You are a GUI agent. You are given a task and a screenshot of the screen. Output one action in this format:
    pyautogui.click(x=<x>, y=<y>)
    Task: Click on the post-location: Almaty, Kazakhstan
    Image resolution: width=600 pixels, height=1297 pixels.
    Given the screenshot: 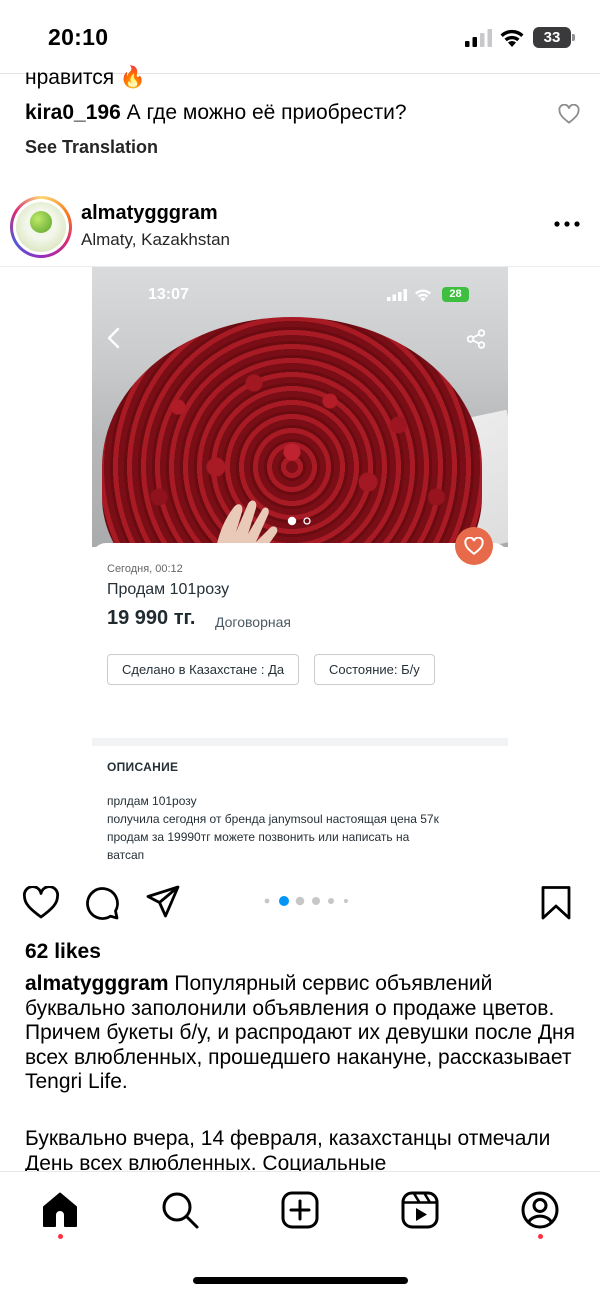 What is the action you would take?
    pyautogui.click(x=155, y=240)
    